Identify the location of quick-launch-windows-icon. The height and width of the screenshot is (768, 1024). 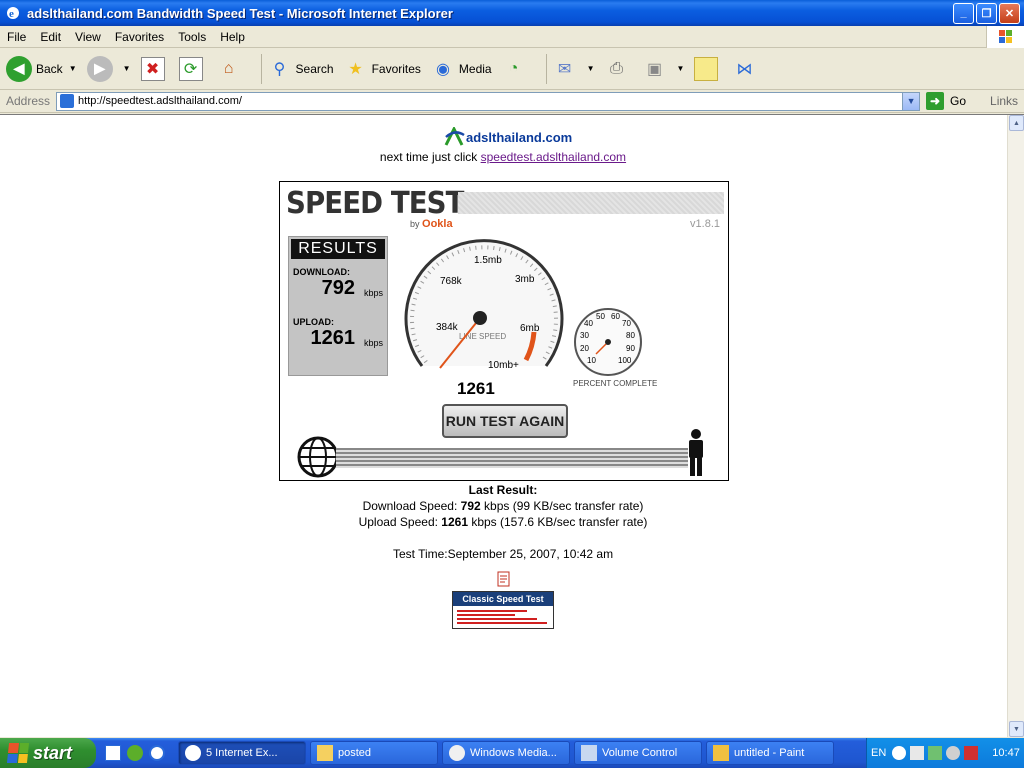
(135, 753).